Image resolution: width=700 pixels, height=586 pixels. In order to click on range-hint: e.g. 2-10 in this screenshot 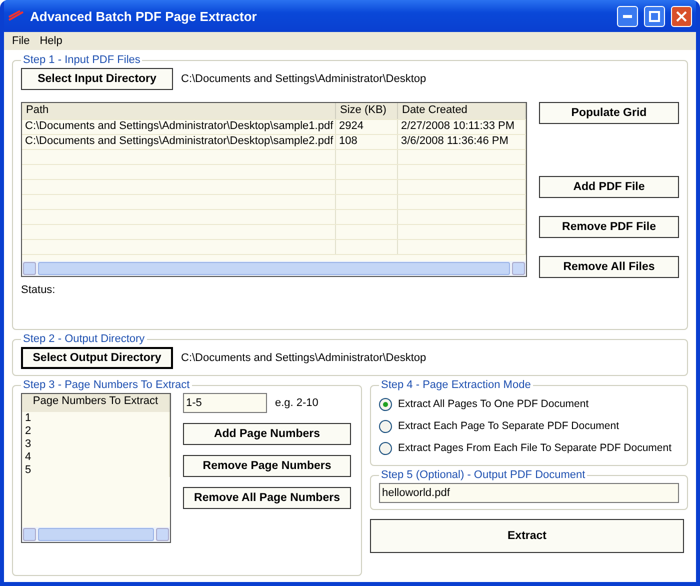, I will do `click(296, 403)`.